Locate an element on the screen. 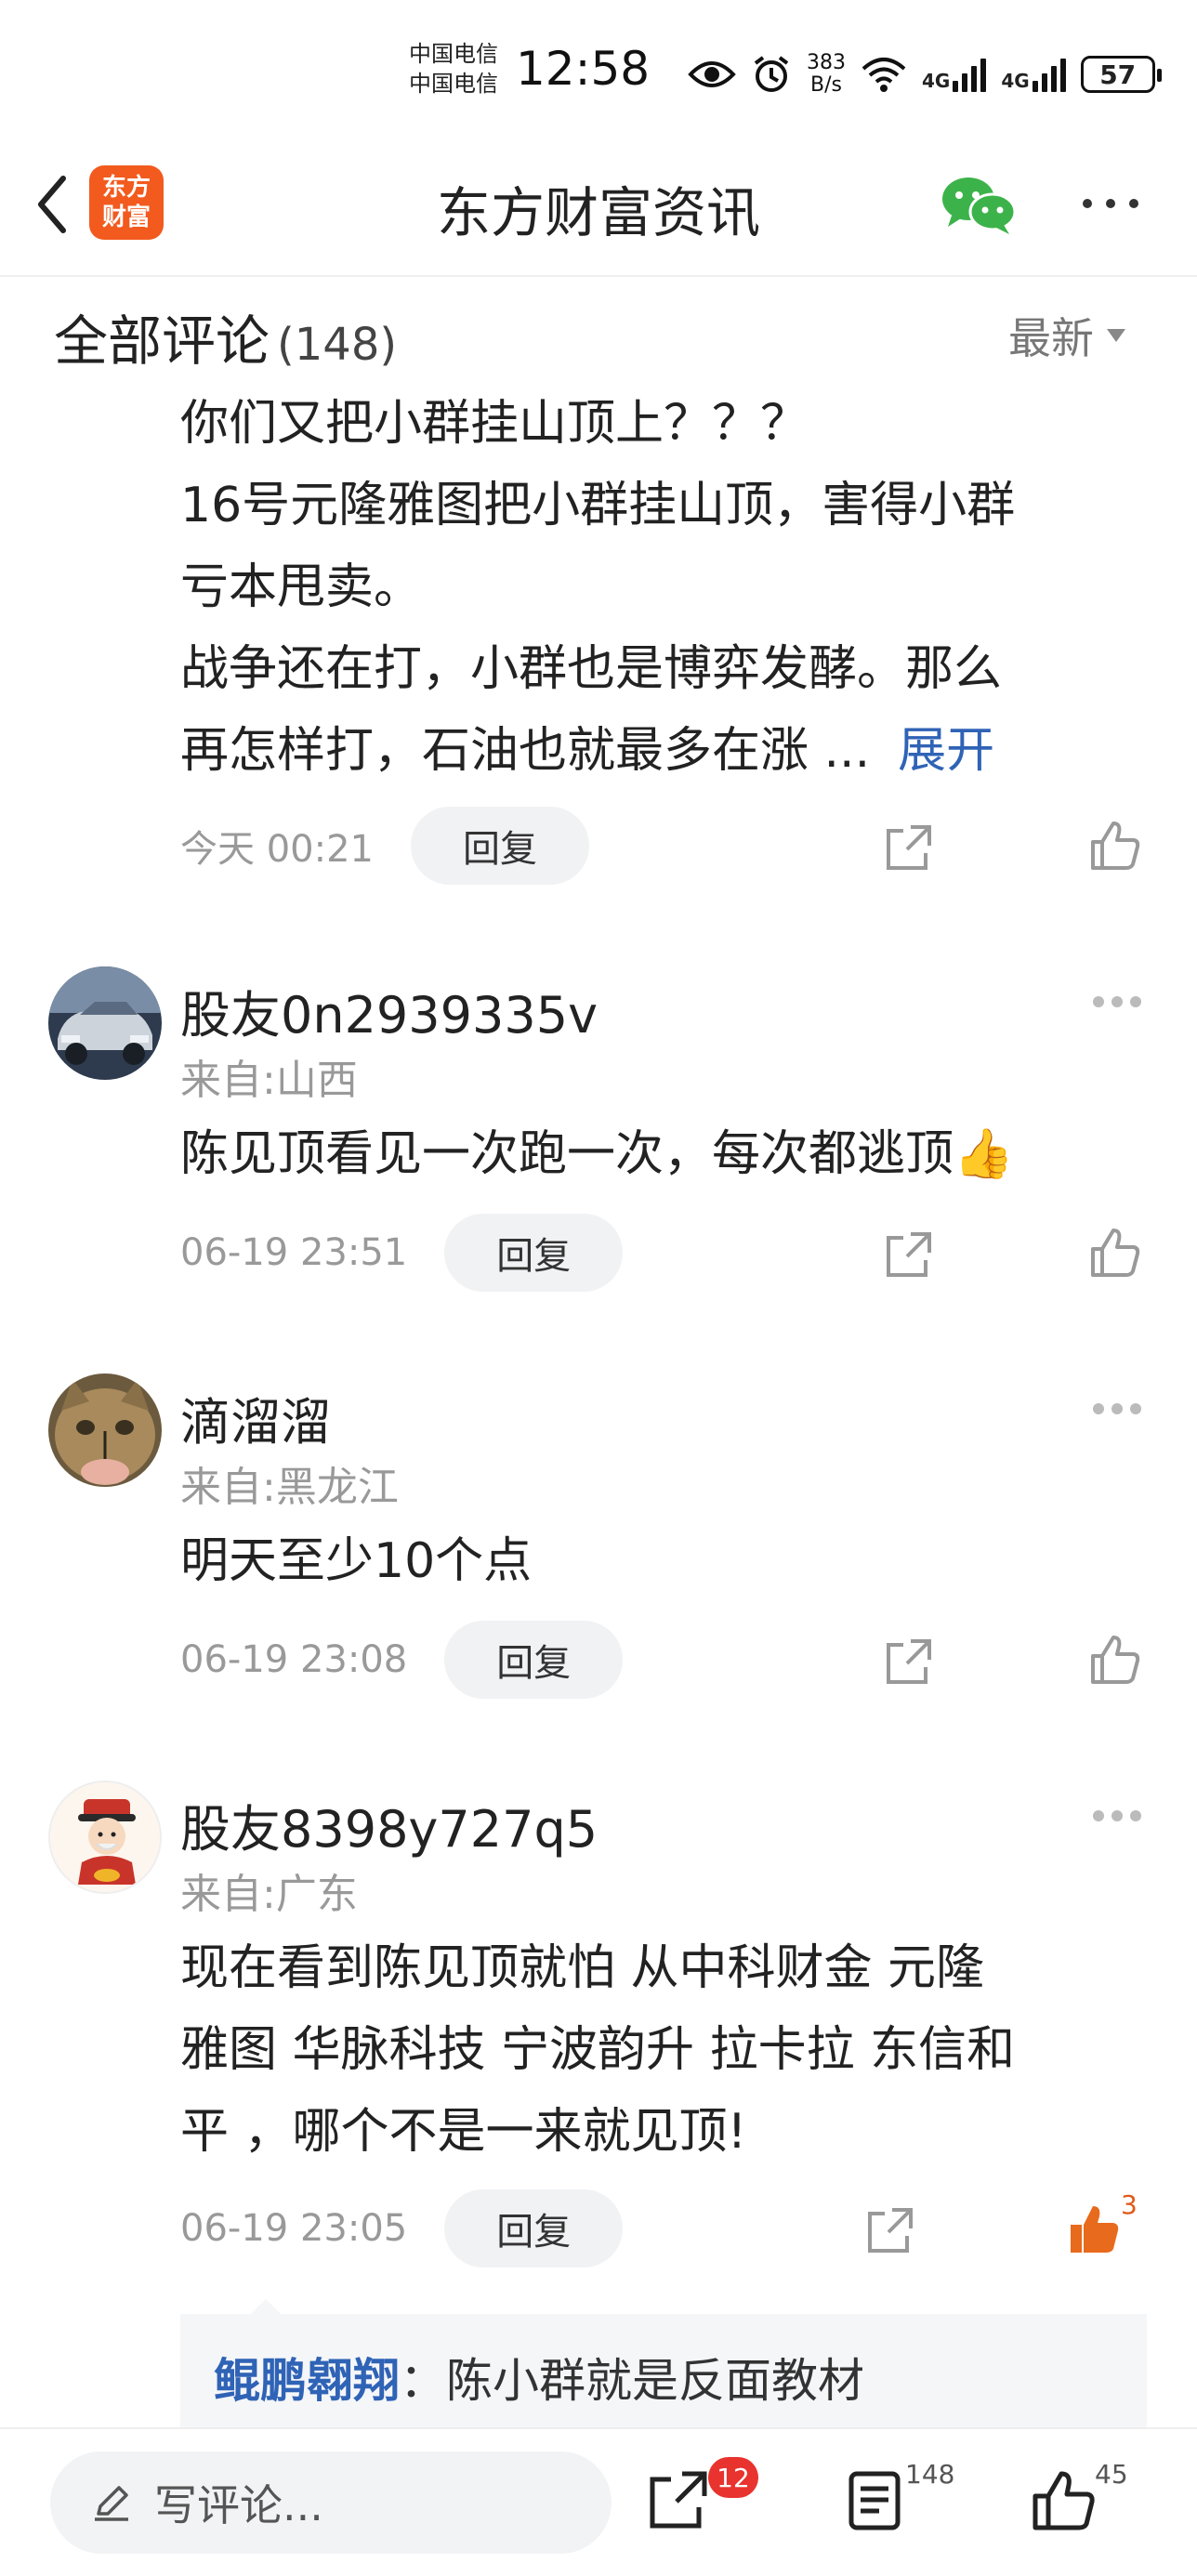  sub-reply-user: 鲲鹏翱翔 is located at coordinates (307, 2381).